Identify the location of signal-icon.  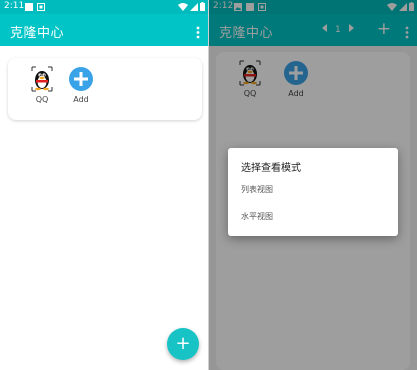
(194, 6).